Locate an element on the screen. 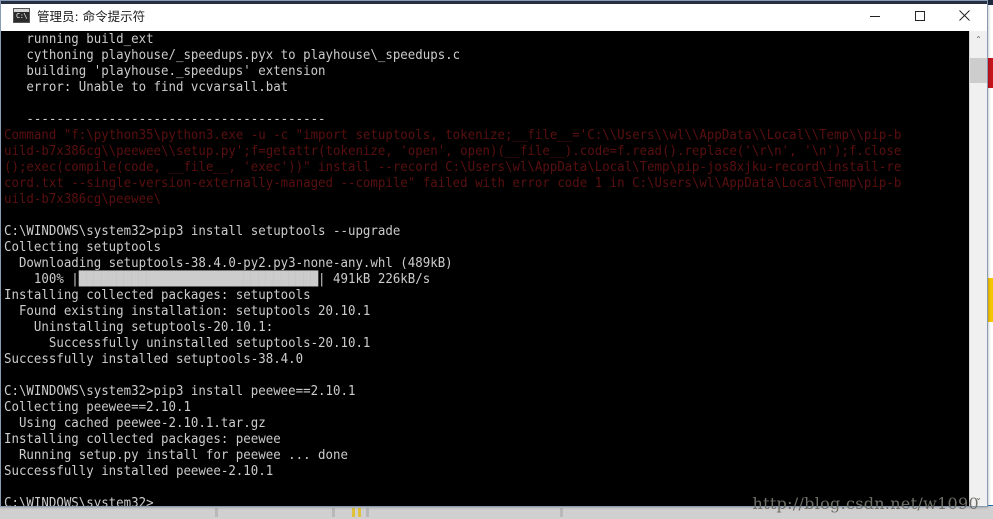 The height and width of the screenshot is (519, 993). cmd-icon-prompt-glyph: C:\ is located at coordinates (22, 16).